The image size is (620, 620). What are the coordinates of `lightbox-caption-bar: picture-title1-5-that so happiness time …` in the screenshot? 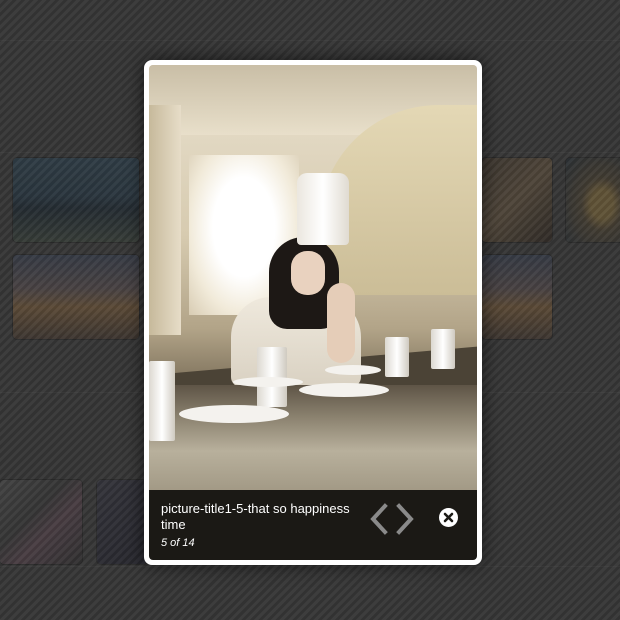 It's located at (313, 525).